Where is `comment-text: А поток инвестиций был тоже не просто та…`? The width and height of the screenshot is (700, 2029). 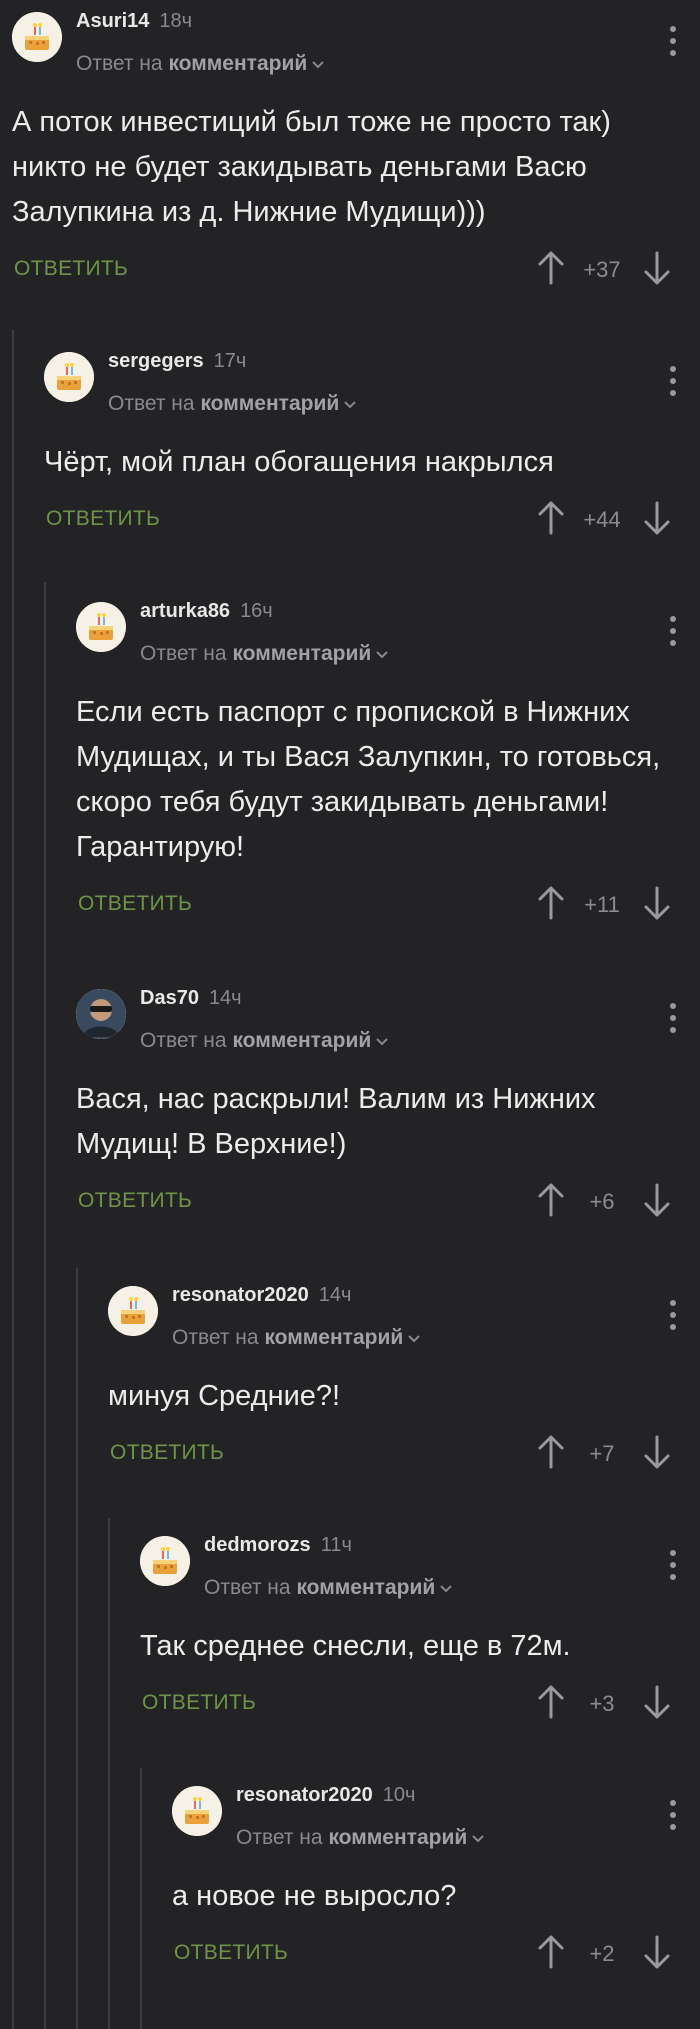 comment-text: А поток инвестиций был тоже не просто та… is located at coordinates (311, 167).